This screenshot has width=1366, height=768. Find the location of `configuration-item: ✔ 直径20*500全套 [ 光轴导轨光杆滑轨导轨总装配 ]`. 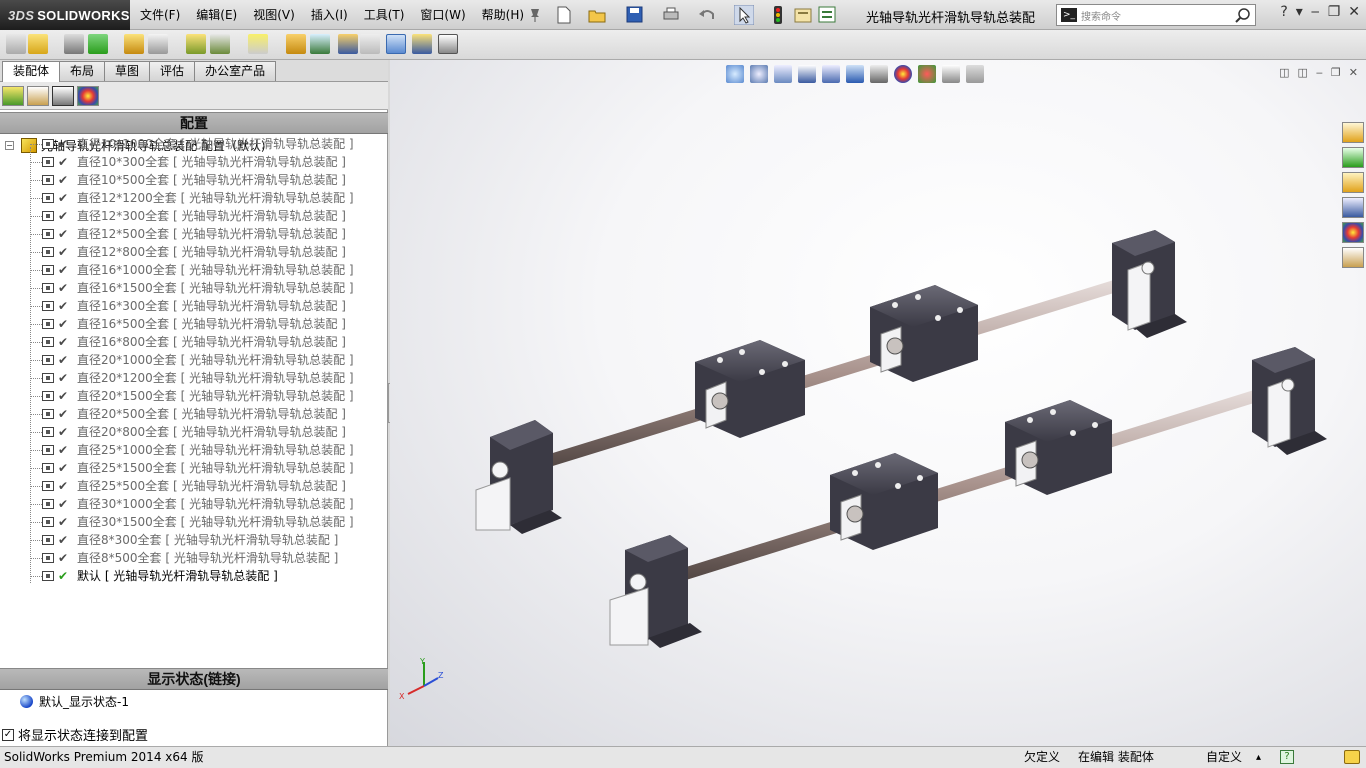

configuration-item: ✔ 直径20*500全套 [ 光轴导轨光杆滑轨导轨总装配 ] is located at coordinates (194, 414).